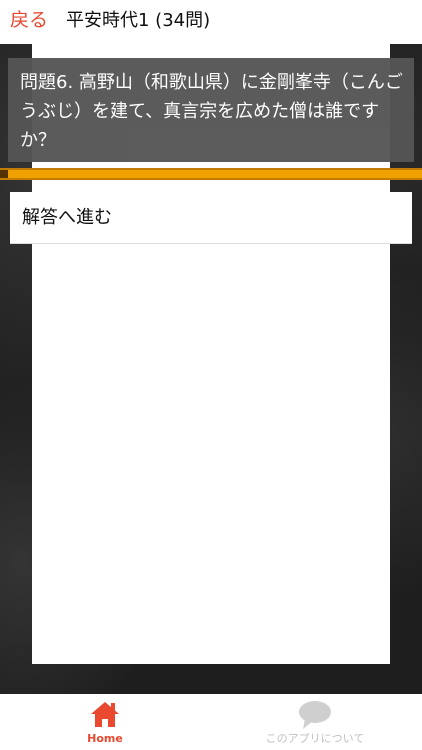 The height and width of the screenshot is (750, 422). Describe the element at coordinates (105, 738) in the screenshot. I see `nav-home-label: Home` at that location.